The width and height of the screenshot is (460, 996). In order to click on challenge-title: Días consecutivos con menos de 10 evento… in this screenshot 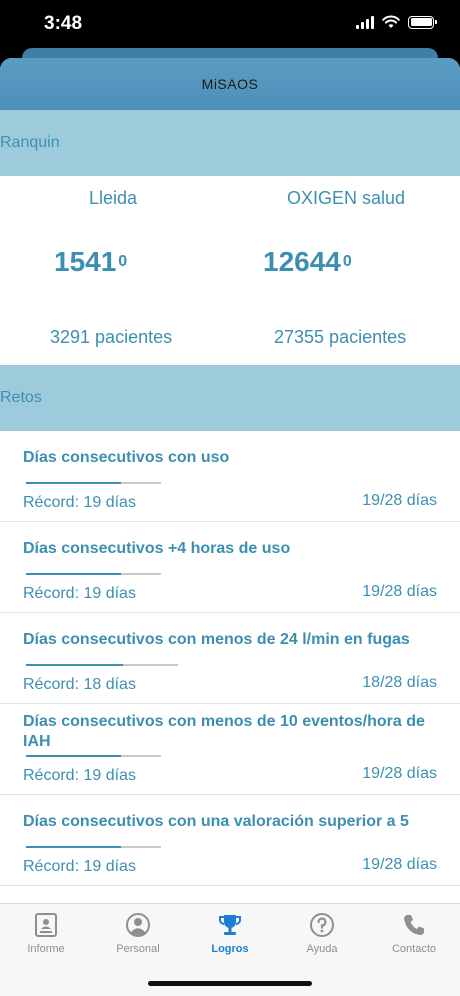, I will do `click(224, 731)`.